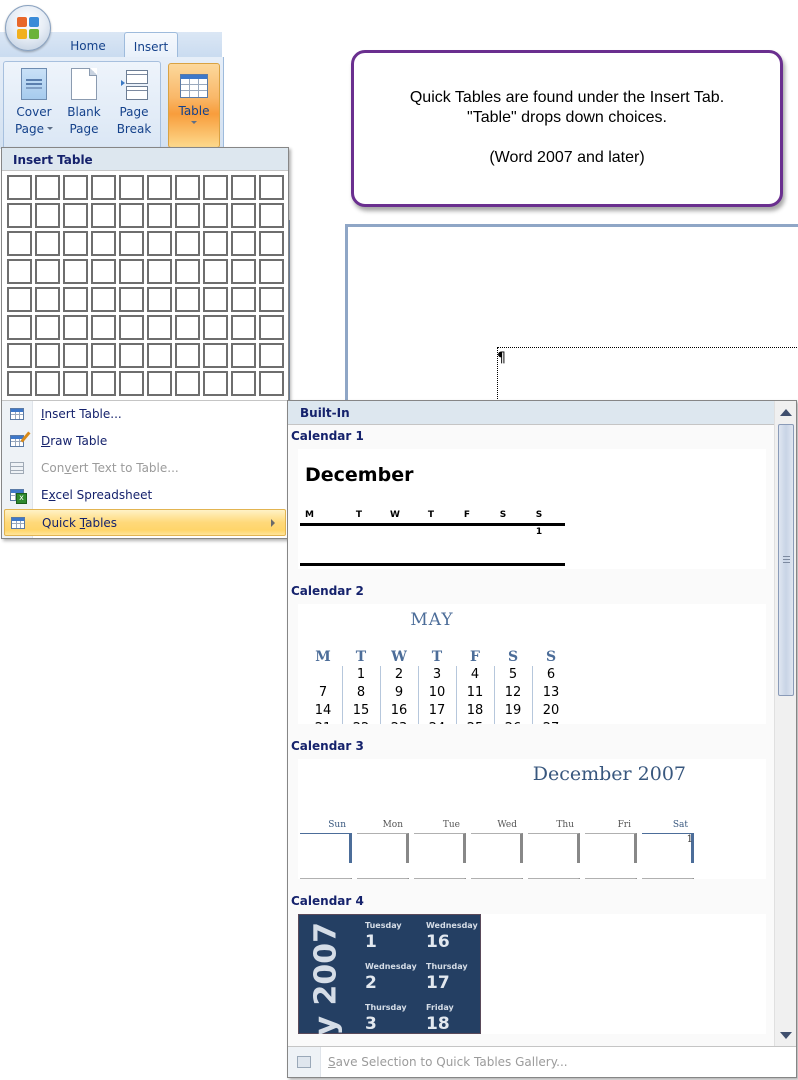 This screenshot has width=798, height=1080. Describe the element at coordinates (34, 103) in the screenshot. I see `cover-page-button: Cover Page` at that location.